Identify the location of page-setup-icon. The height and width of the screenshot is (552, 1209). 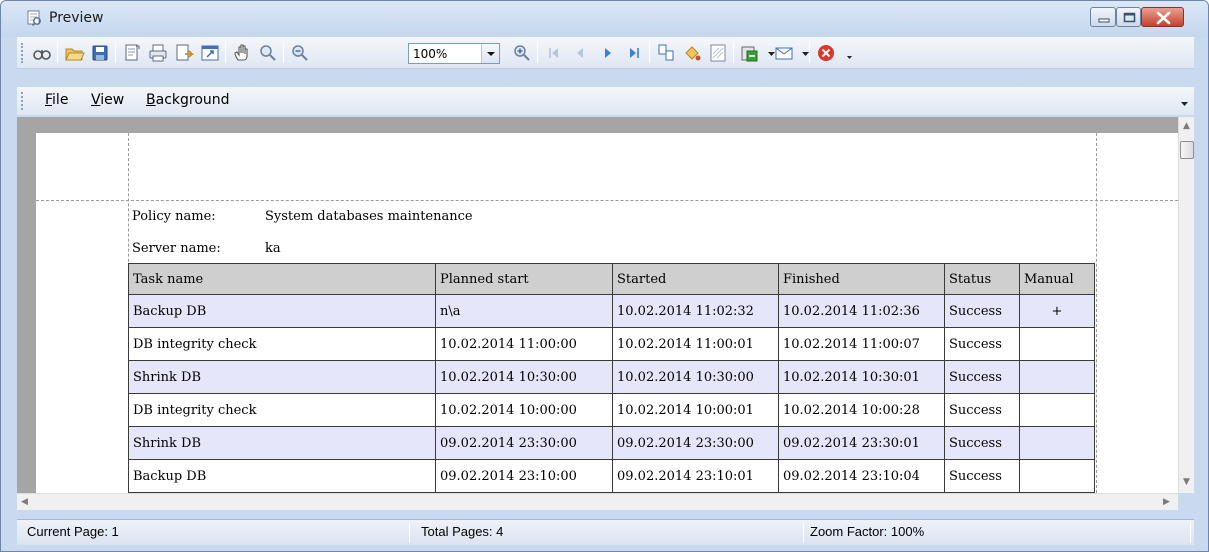
(132, 53).